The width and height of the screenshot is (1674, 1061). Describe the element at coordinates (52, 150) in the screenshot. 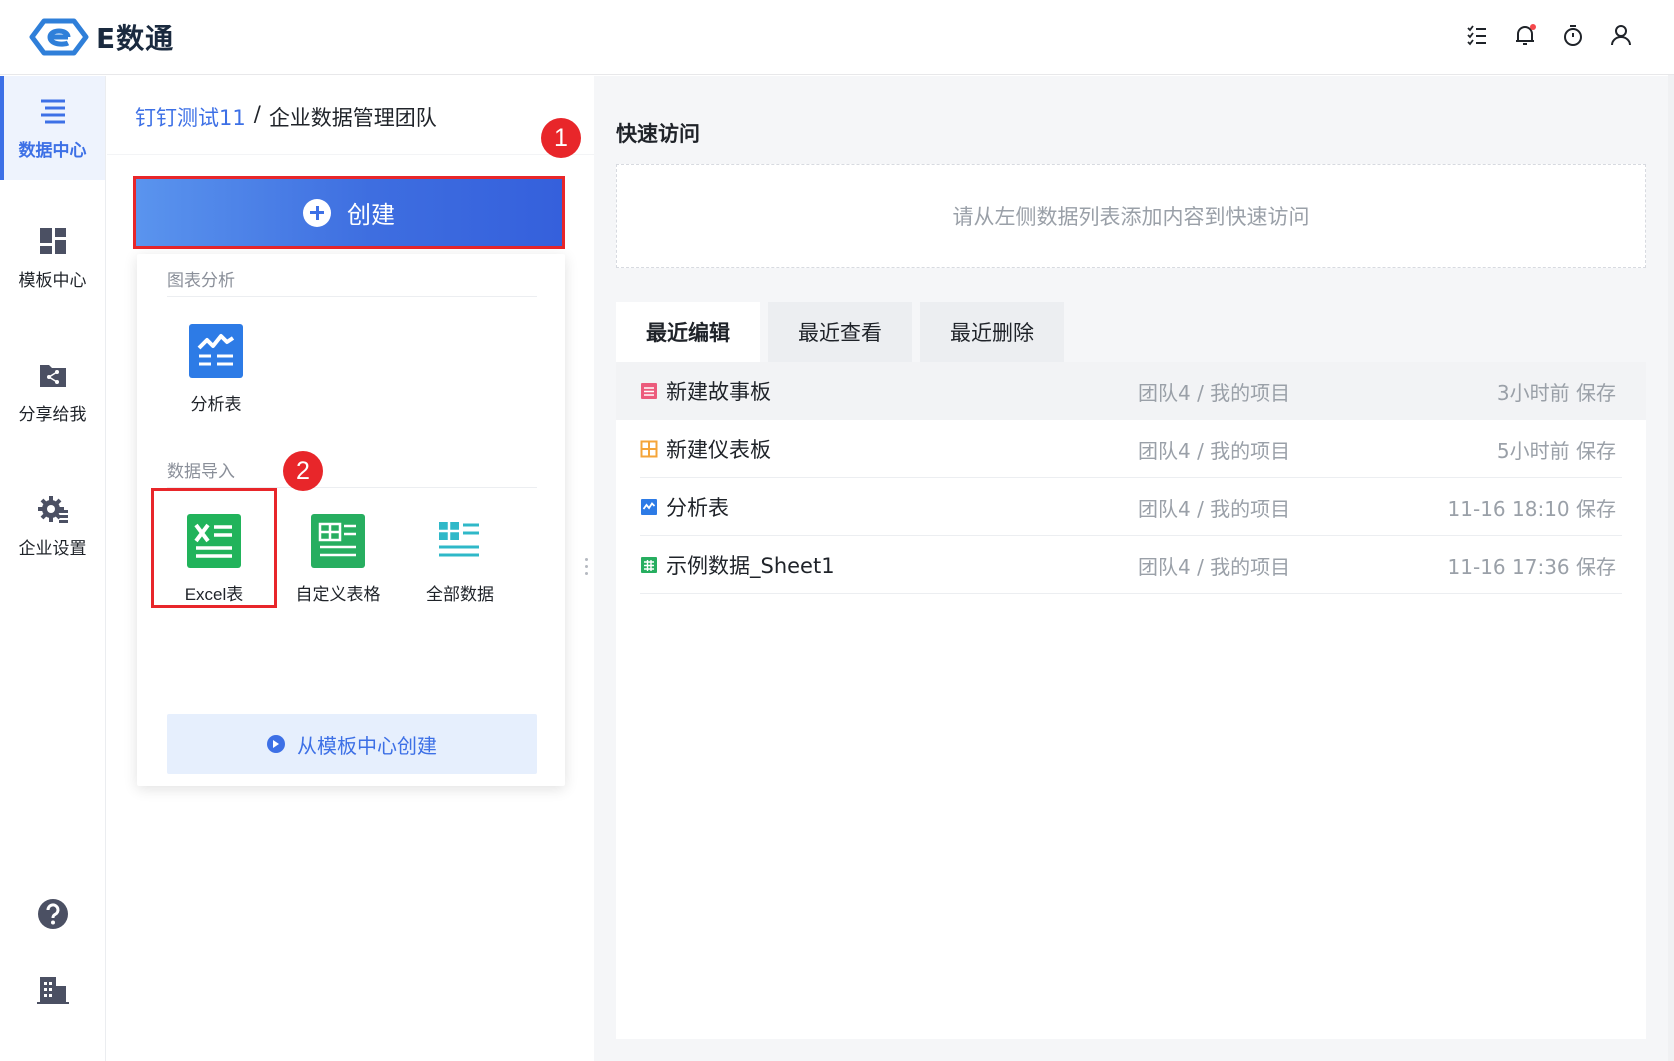

I see `nav-label-data-center: 数据中心` at that location.